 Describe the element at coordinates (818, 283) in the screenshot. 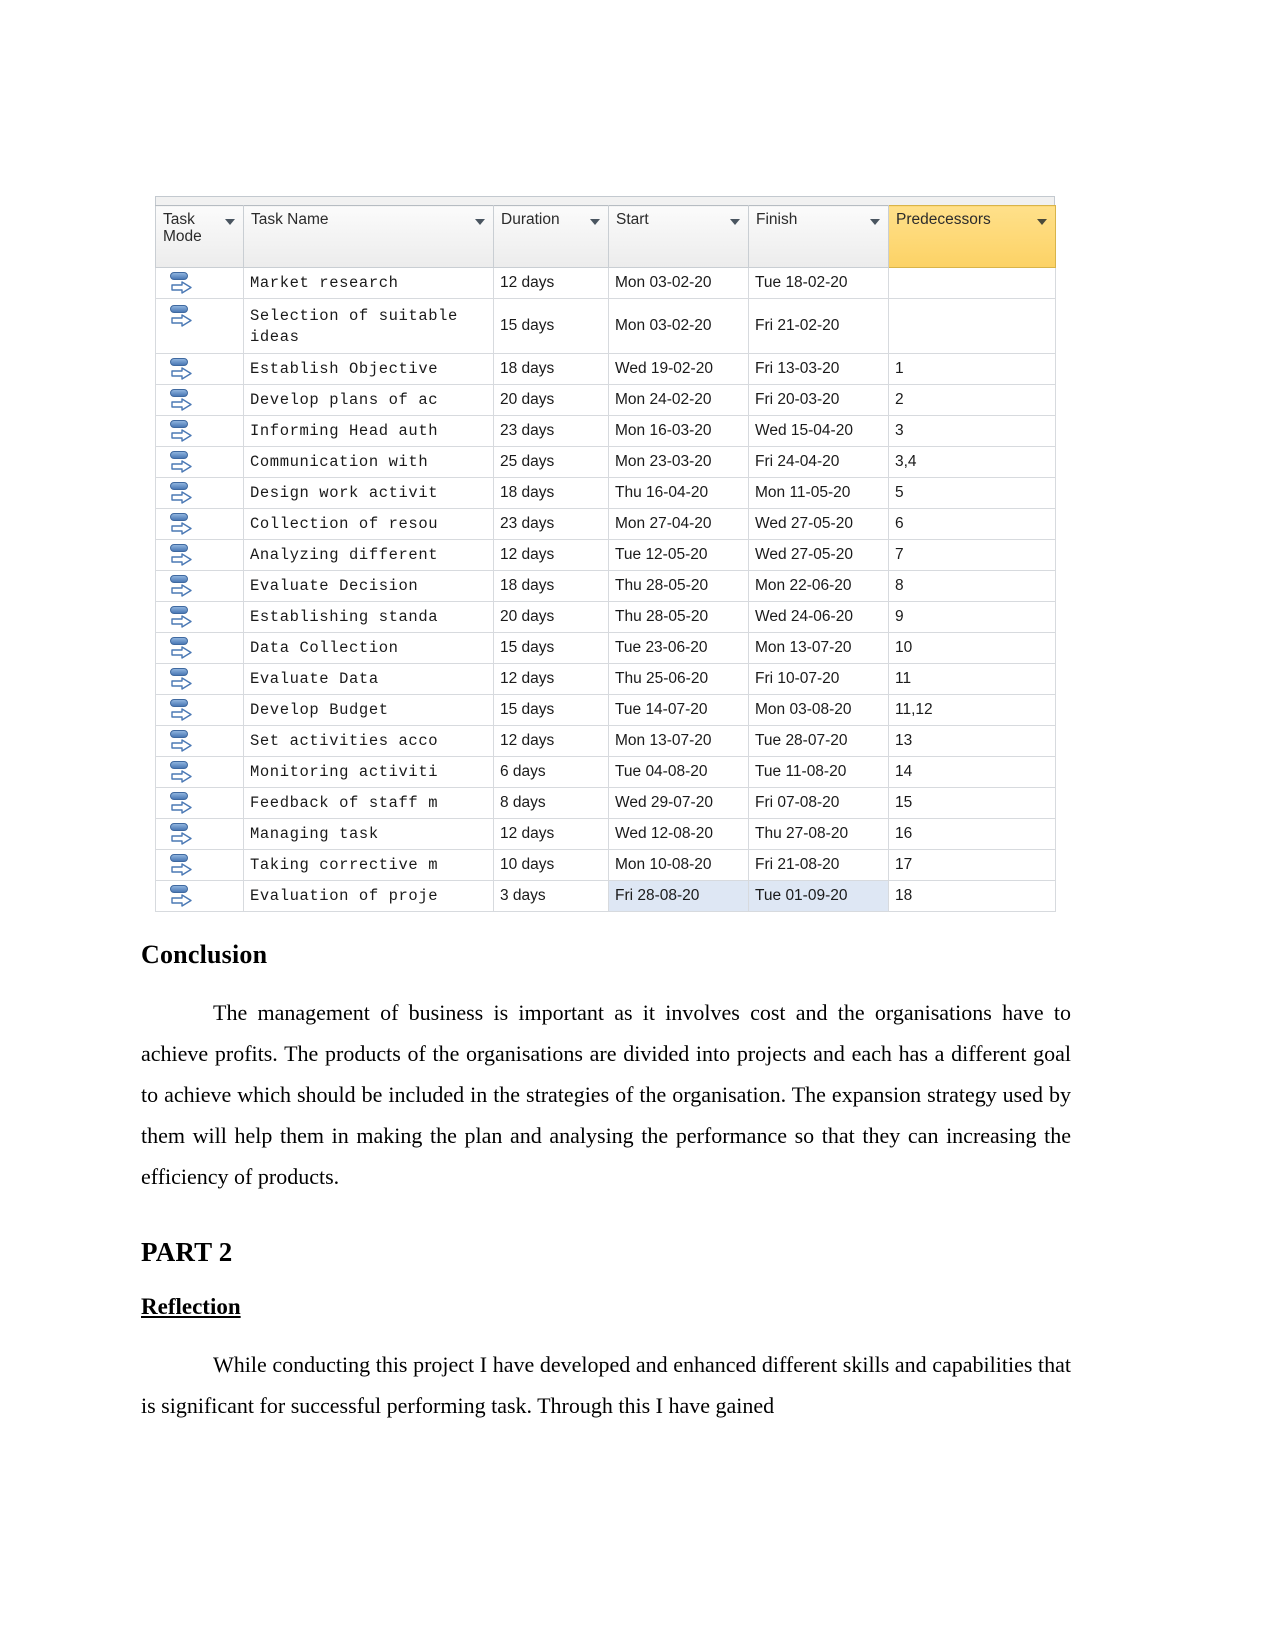

I see `cell-finish: Tue 18-02-20` at that location.